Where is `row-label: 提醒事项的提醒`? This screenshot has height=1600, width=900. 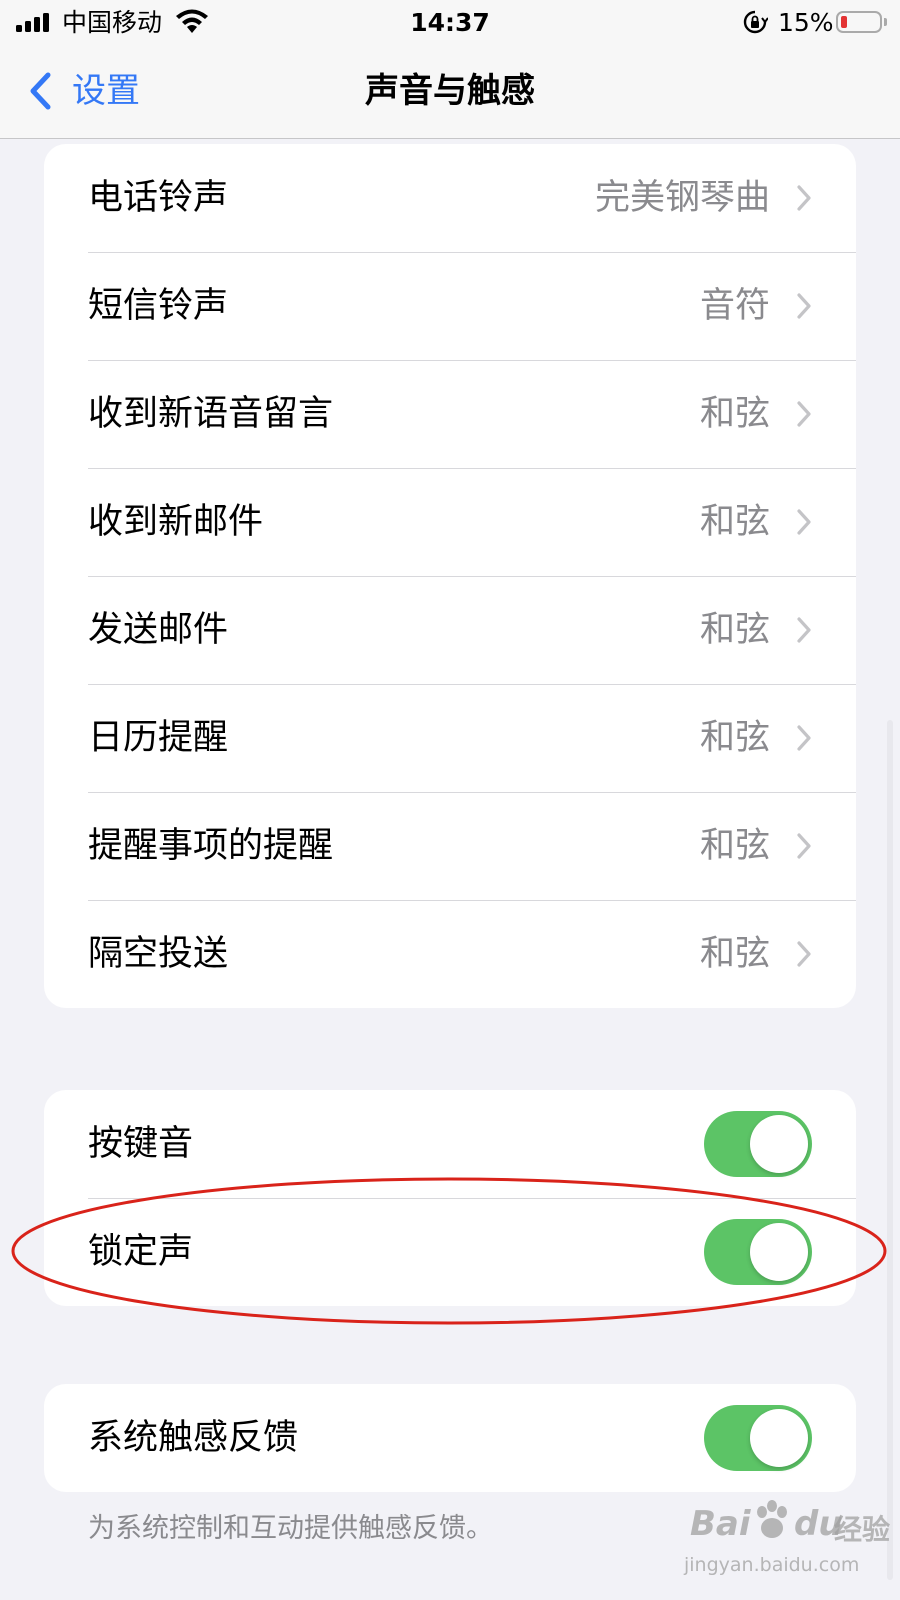
row-label: 提醒事项的提醒 is located at coordinates (211, 846).